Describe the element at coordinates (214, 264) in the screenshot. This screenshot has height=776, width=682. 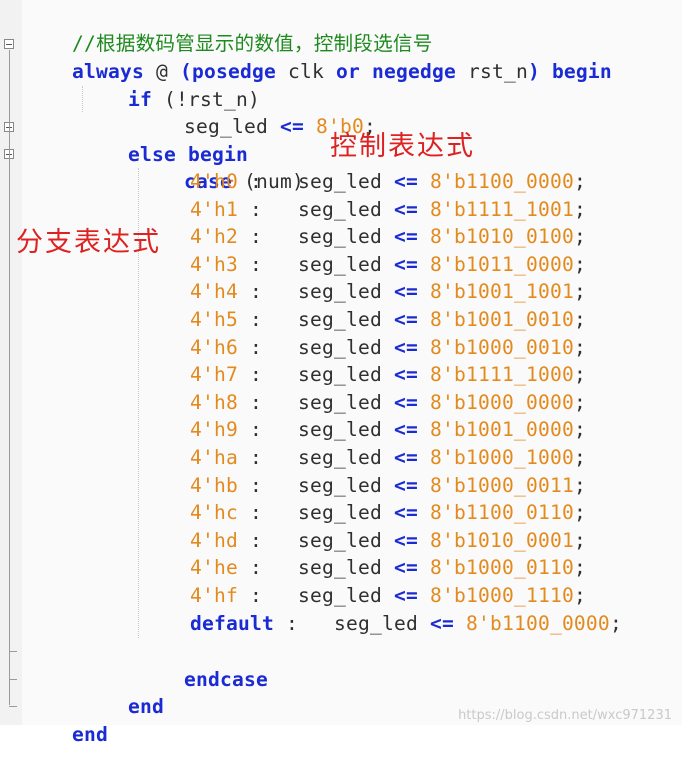
I see `case-label: 4'h3` at that location.